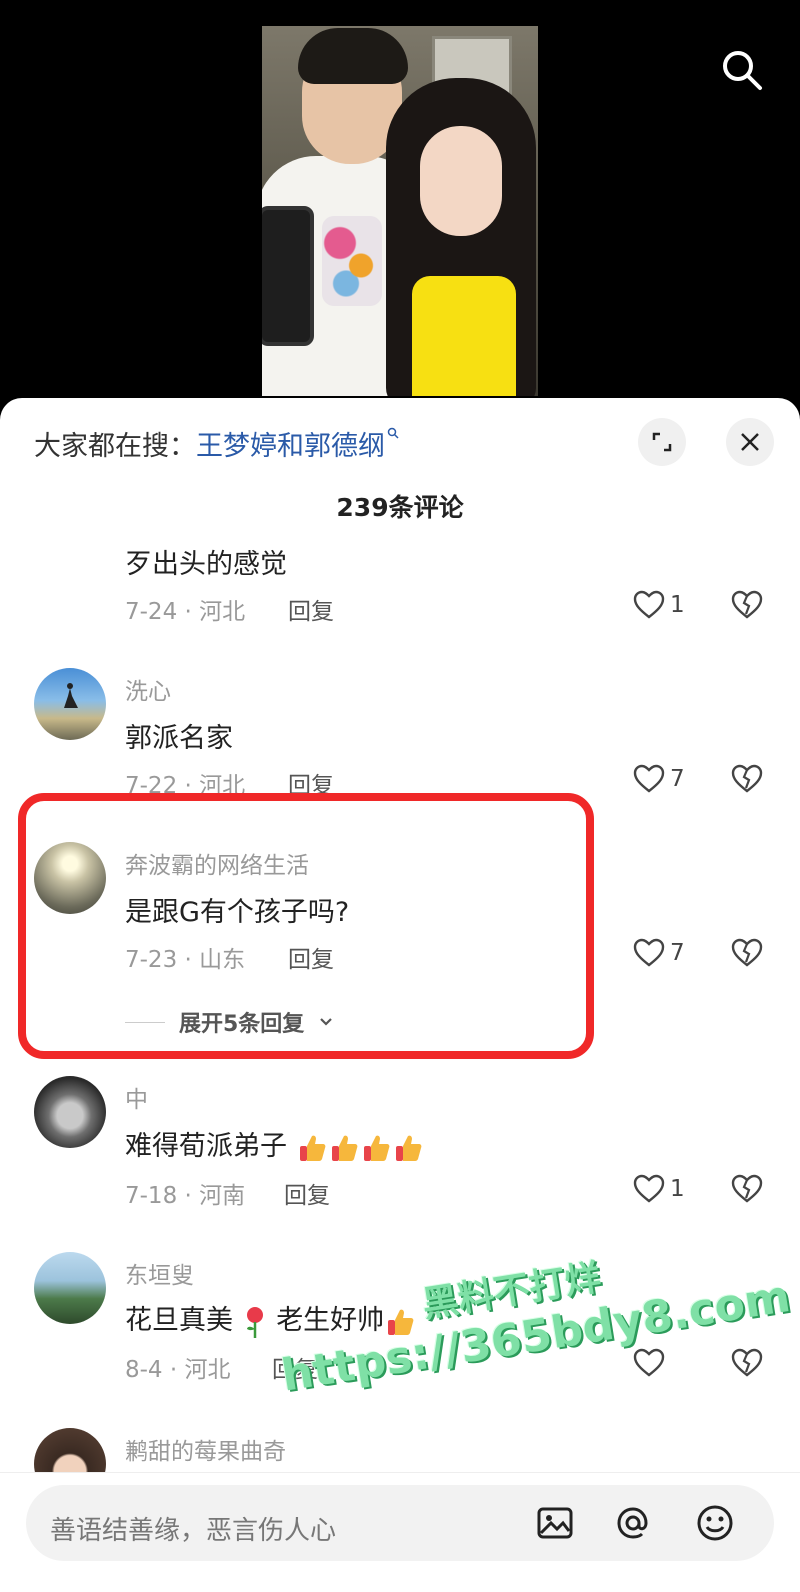 The height and width of the screenshot is (1592, 800). I want to click on hot-search: 大家都在搜：王梦婷和郭德纲, so click(216, 443).